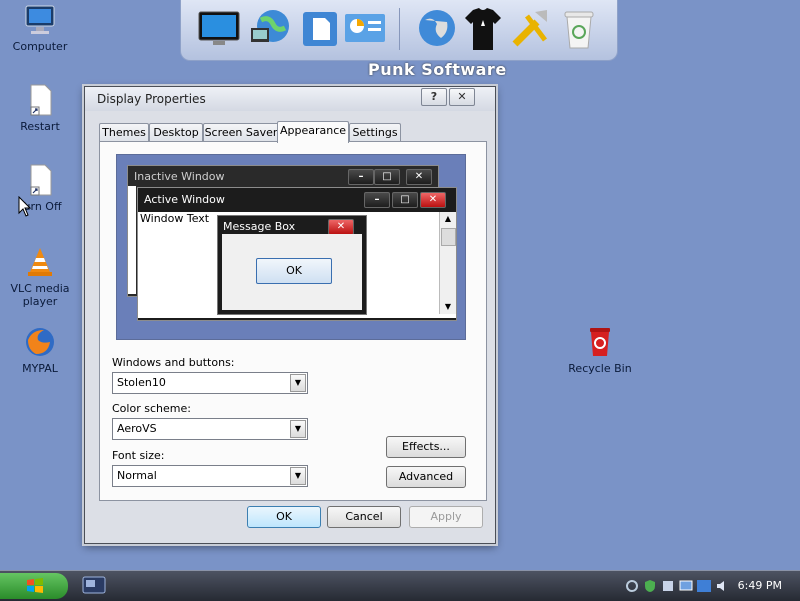 The image size is (800, 601). Describe the element at coordinates (40, 126) in the screenshot. I see `desktop-icon-label: Restart` at that location.